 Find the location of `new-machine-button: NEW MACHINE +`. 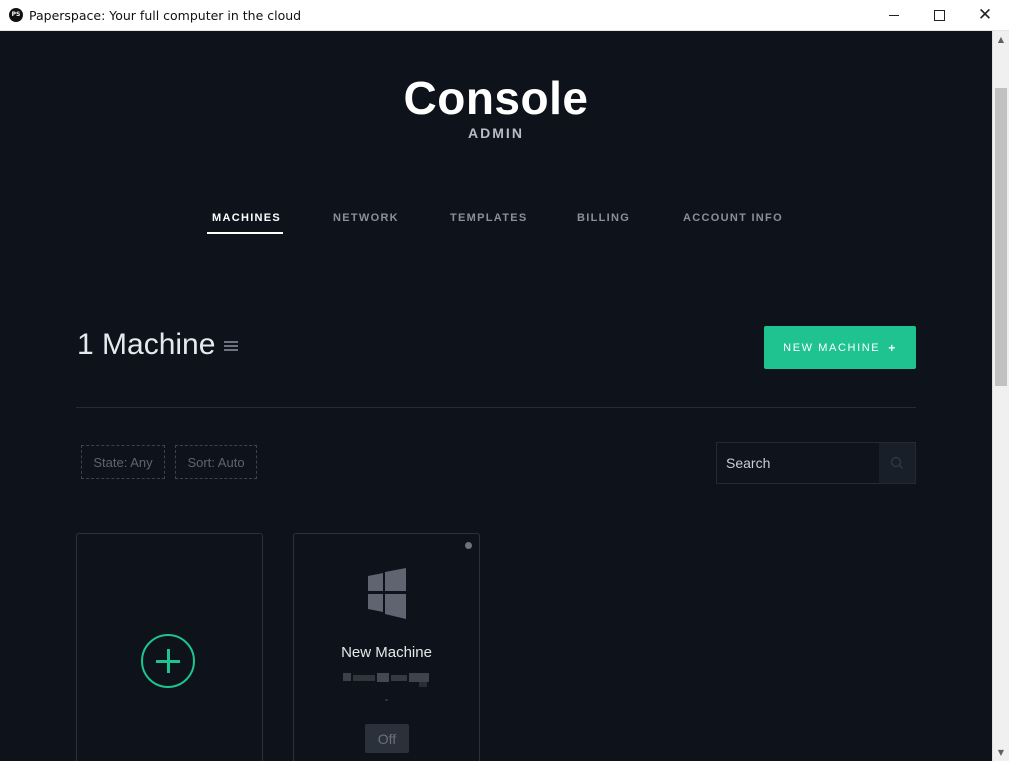

new-machine-button: NEW MACHINE + is located at coordinates (840, 347).